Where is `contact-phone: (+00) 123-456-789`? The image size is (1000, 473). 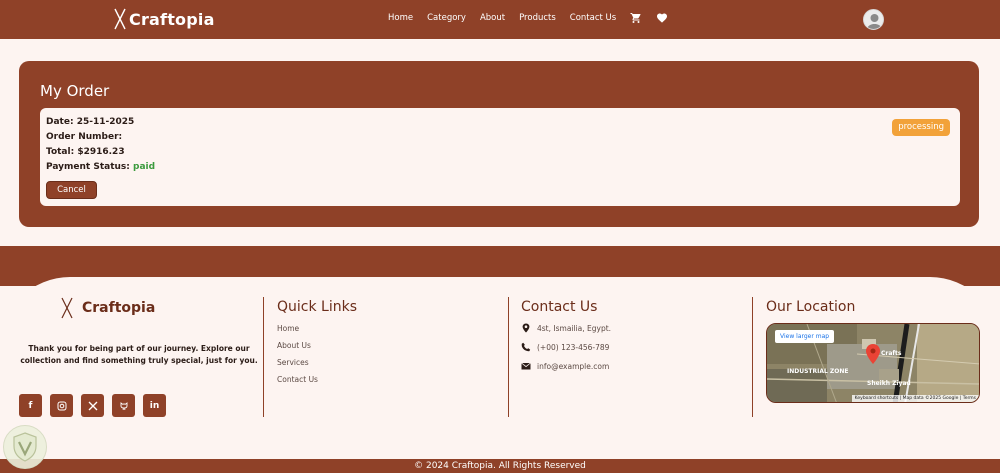
contact-phone: (+00) 123-456-789 is located at coordinates (565, 347).